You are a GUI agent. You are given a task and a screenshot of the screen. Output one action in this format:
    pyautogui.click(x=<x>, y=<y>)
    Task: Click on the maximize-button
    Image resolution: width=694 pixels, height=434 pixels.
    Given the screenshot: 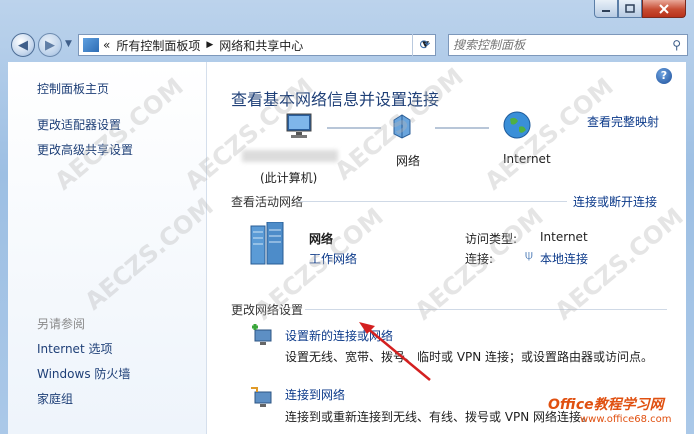 What is the action you would take?
    pyautogui.click(x=630, y=9)
    